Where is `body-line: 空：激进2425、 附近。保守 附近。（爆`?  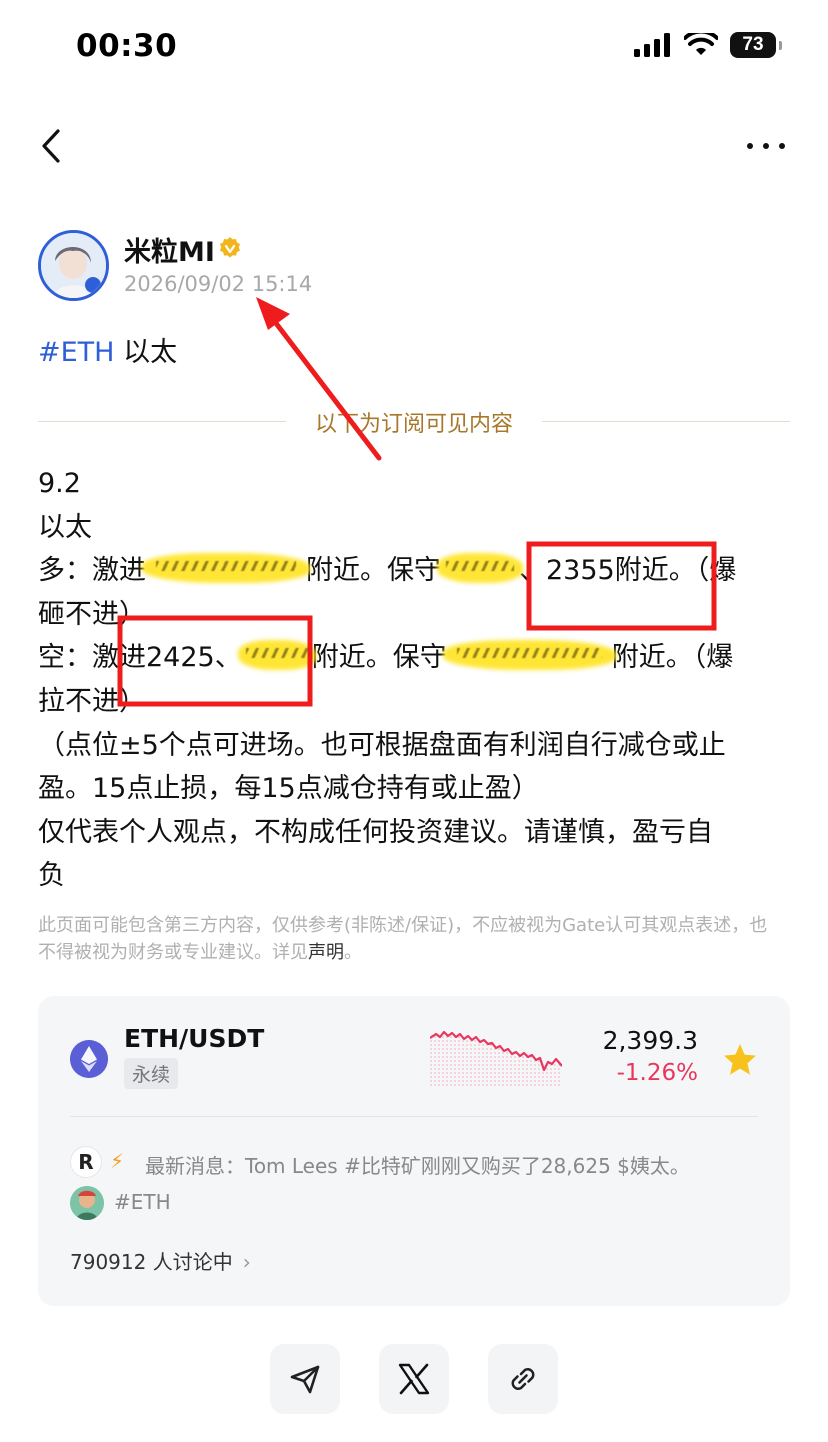 body-line: 空：激进2425、 附近。保守 附近。（爆 is located at coordinates (408, 658).